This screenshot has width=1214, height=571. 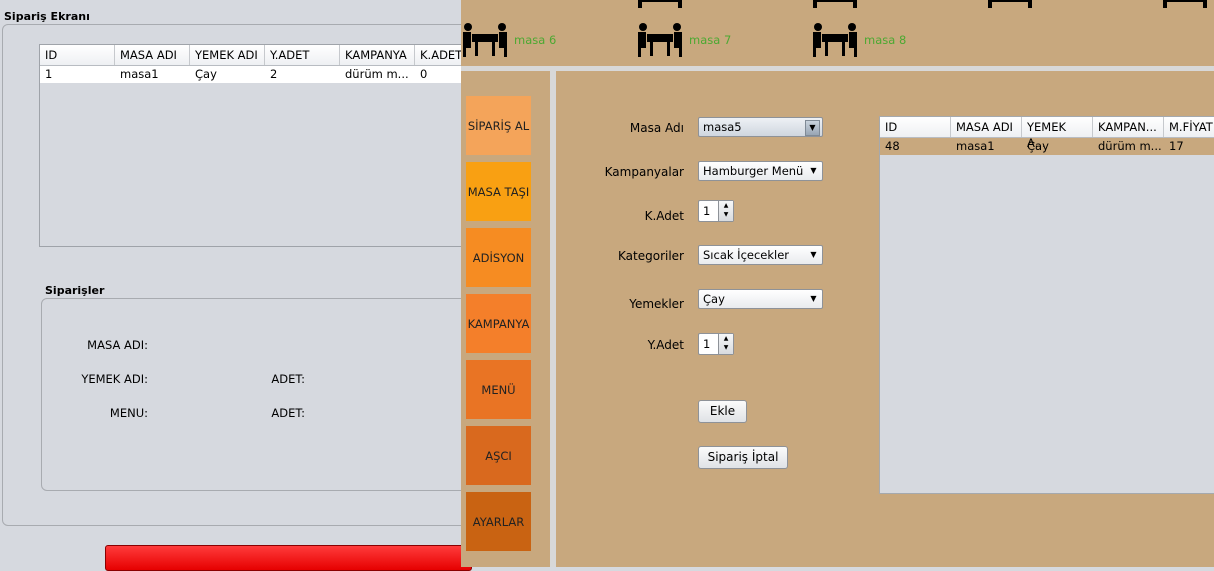 I want to click on sidebar-item-label: SİPARİŞ AL, so click(x=498, y=125).